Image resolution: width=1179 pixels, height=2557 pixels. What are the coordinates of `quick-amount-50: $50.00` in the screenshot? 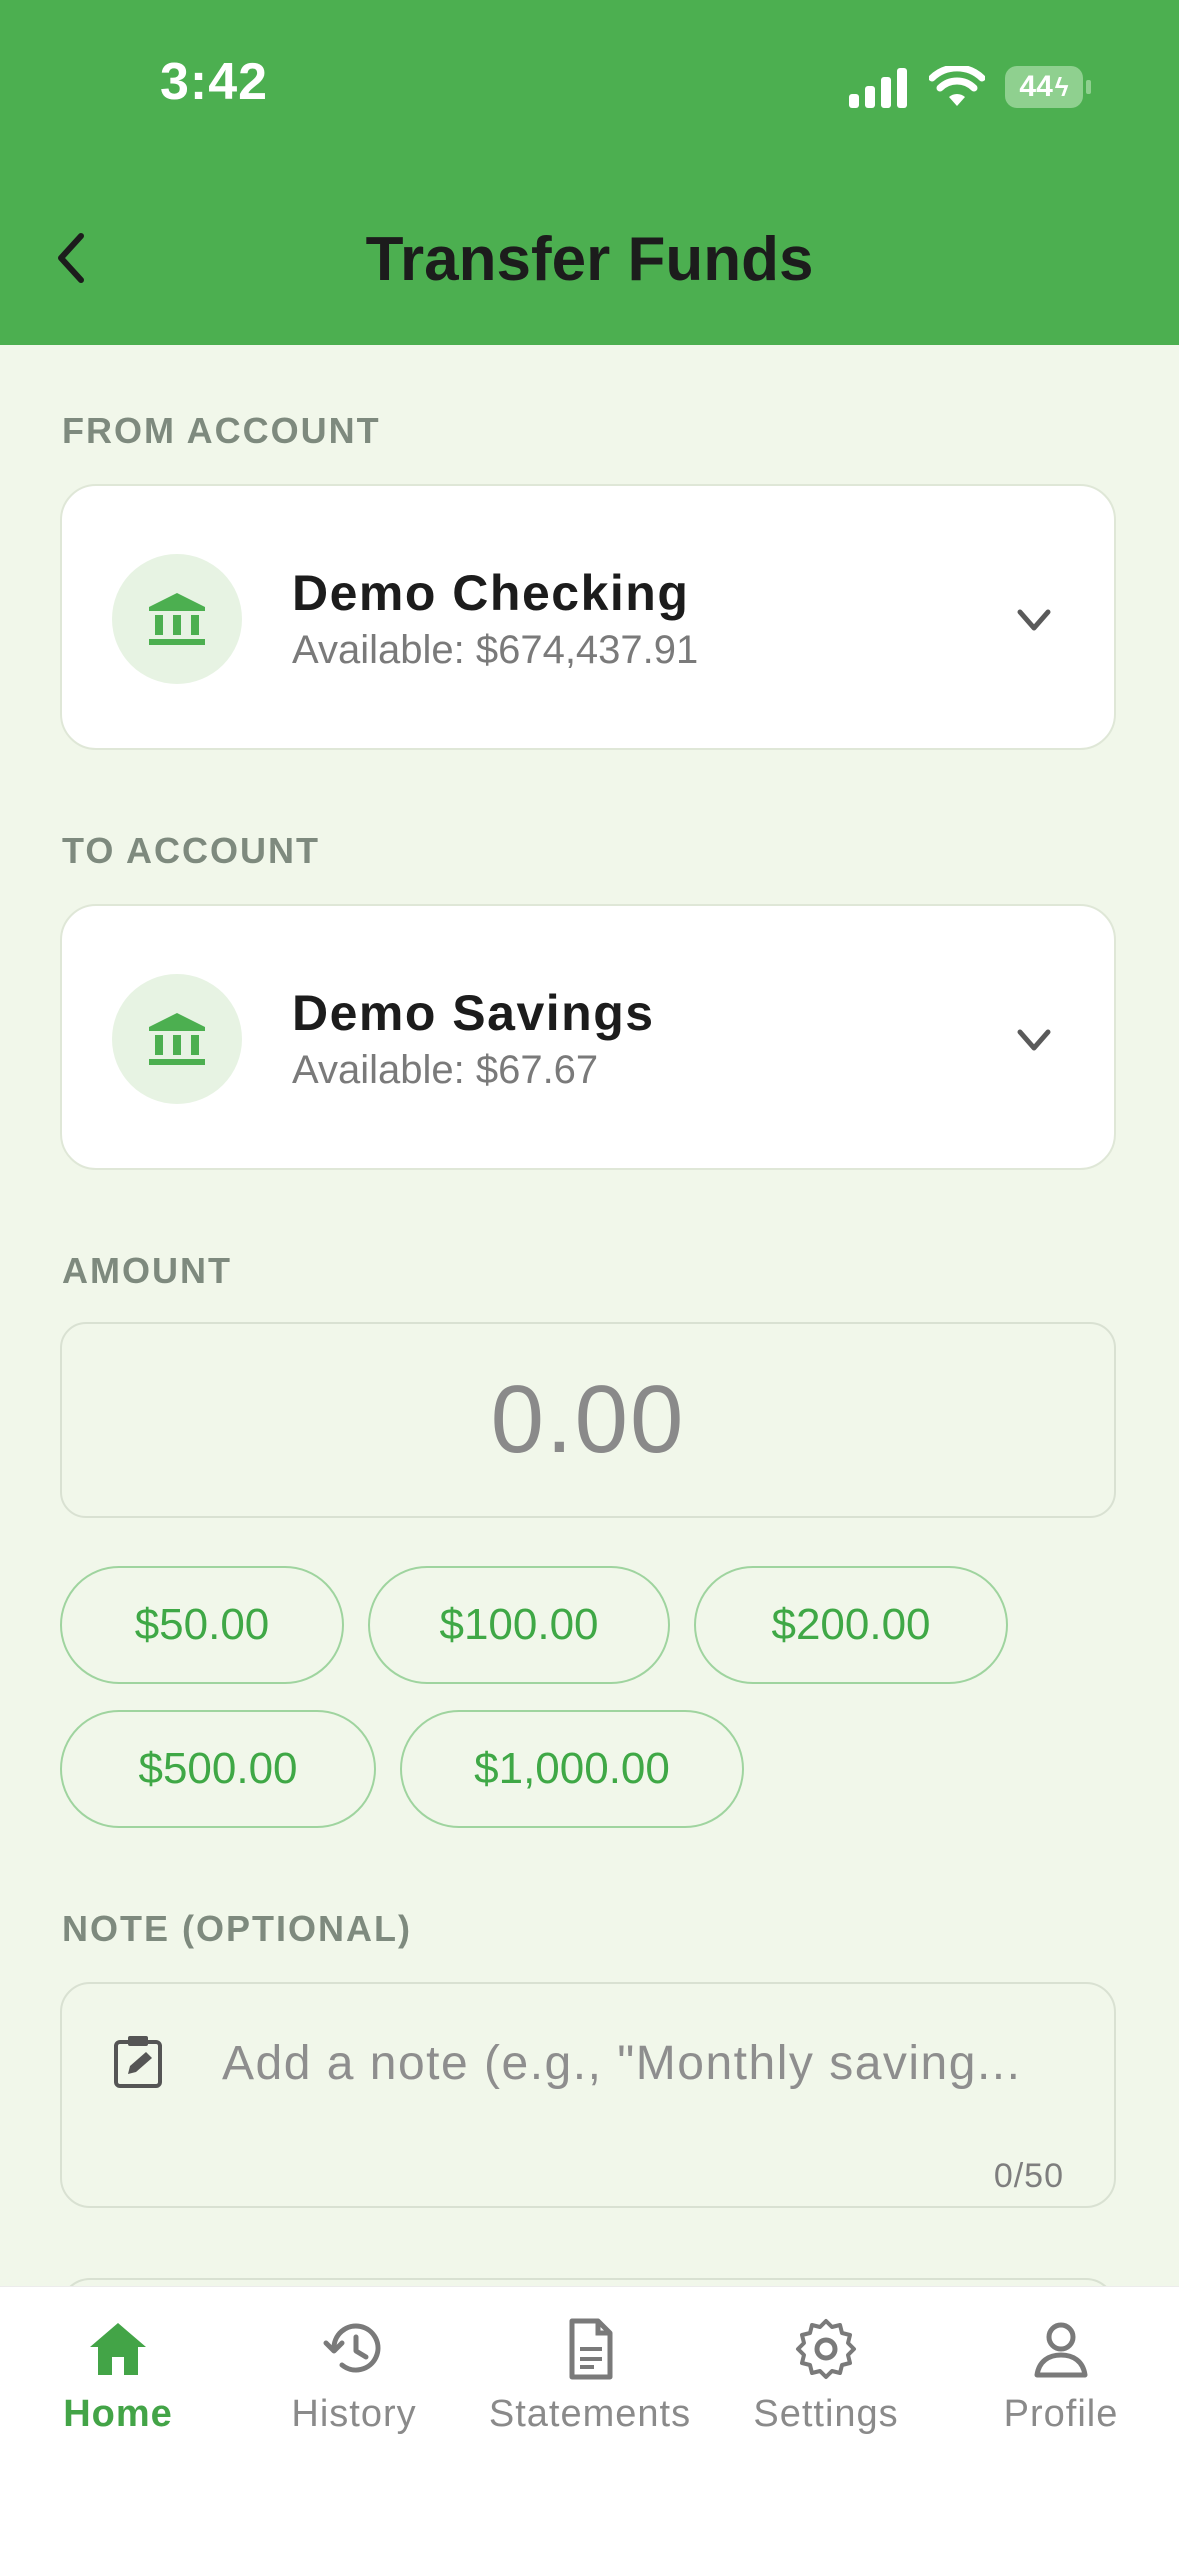 It's located at (202, 1625).